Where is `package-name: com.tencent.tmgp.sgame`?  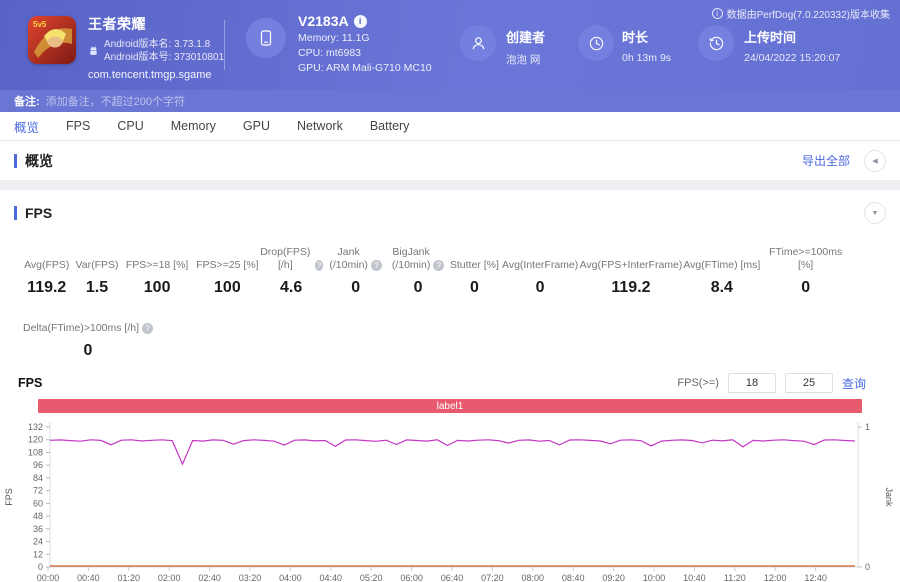 package-name: com.tencent.tmgp.sgame is located at coordinates (150, 75).